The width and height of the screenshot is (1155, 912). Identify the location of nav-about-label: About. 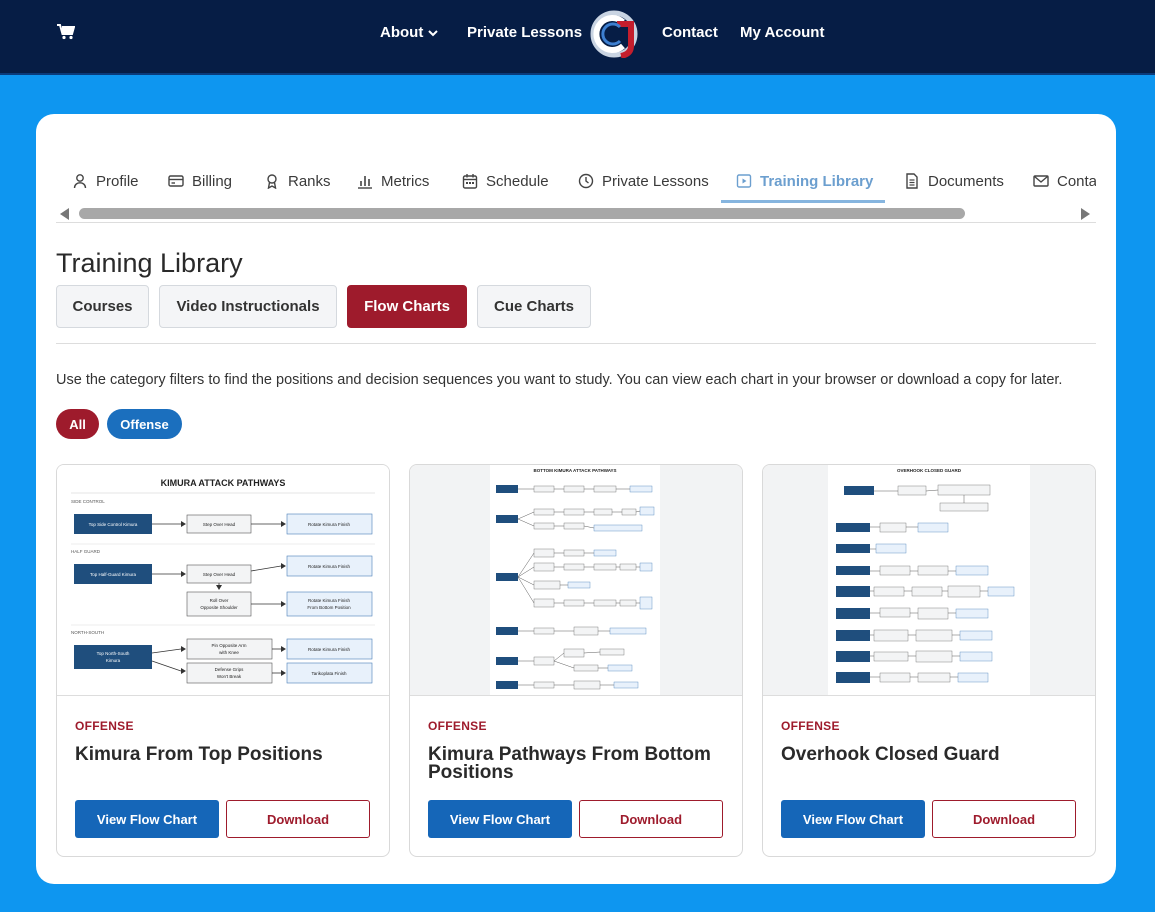
(402, 32).